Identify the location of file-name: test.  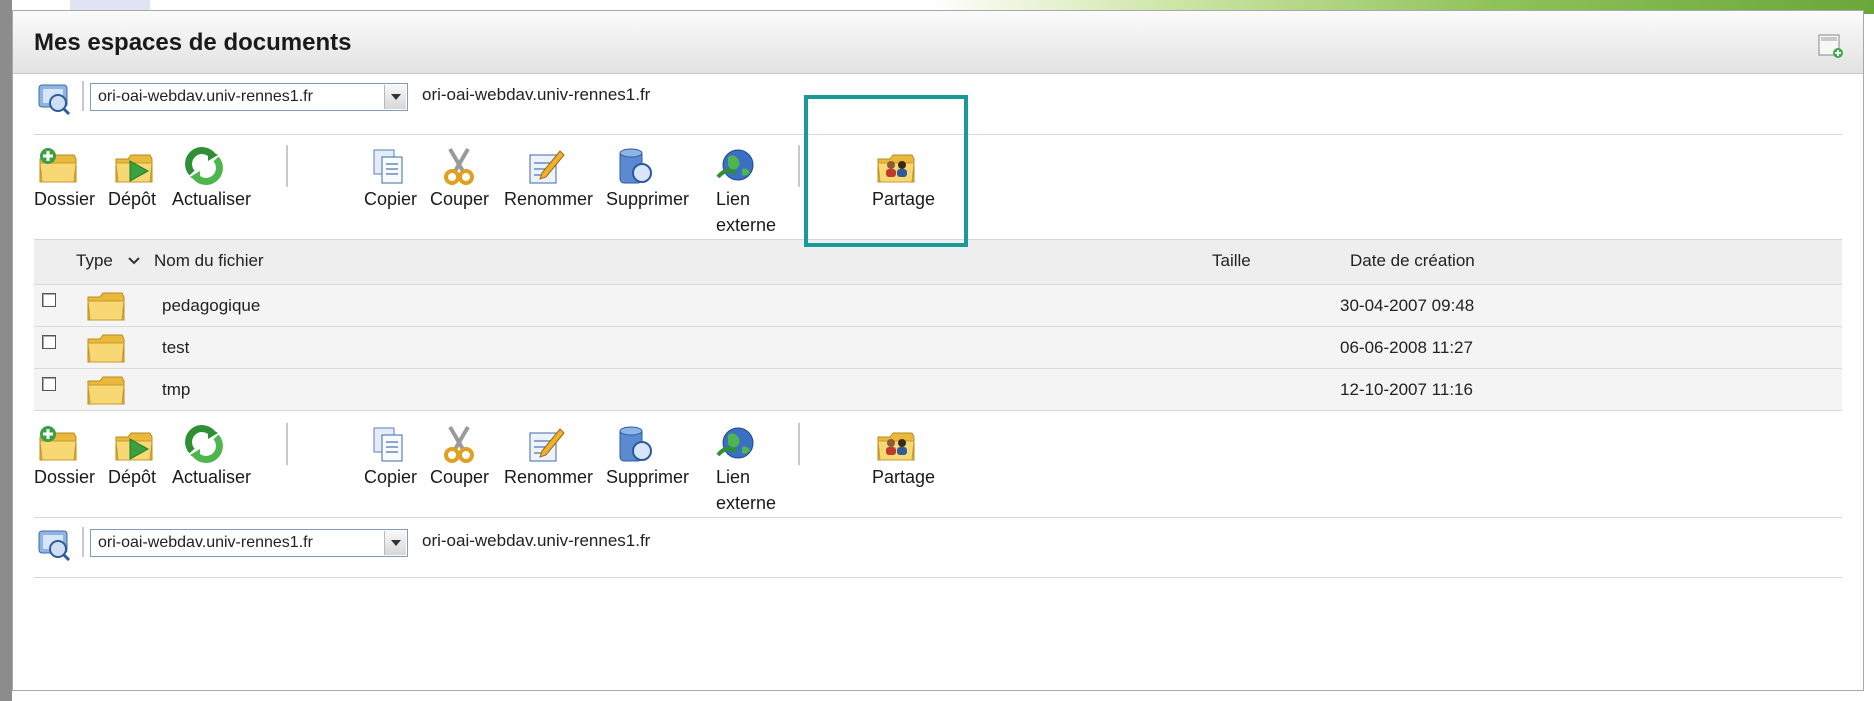
(175, 348).